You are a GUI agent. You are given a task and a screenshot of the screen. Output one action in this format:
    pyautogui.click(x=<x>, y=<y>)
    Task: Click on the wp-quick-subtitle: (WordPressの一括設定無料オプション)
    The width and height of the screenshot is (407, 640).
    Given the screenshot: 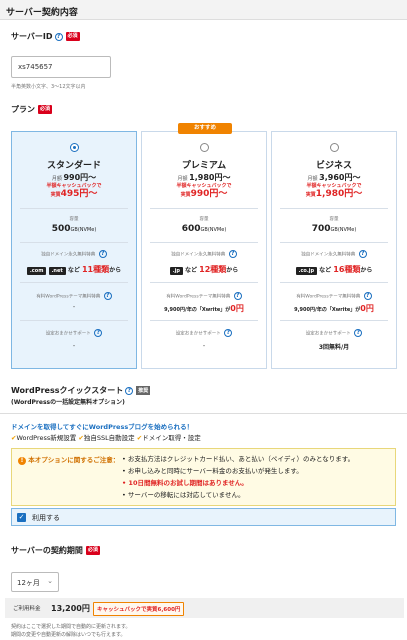 What is the action you would take?
    pyautogui.click(x=68, y=402)
    